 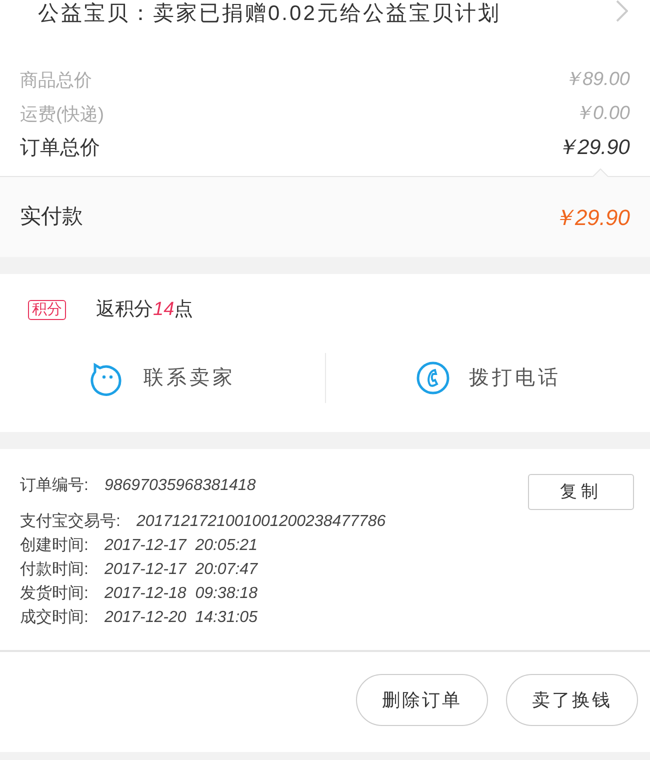 What do you see at coordinates (180, 486) in the screenshot?
I see `info-value: 98697035968381418` at bounding box center [180, 486].